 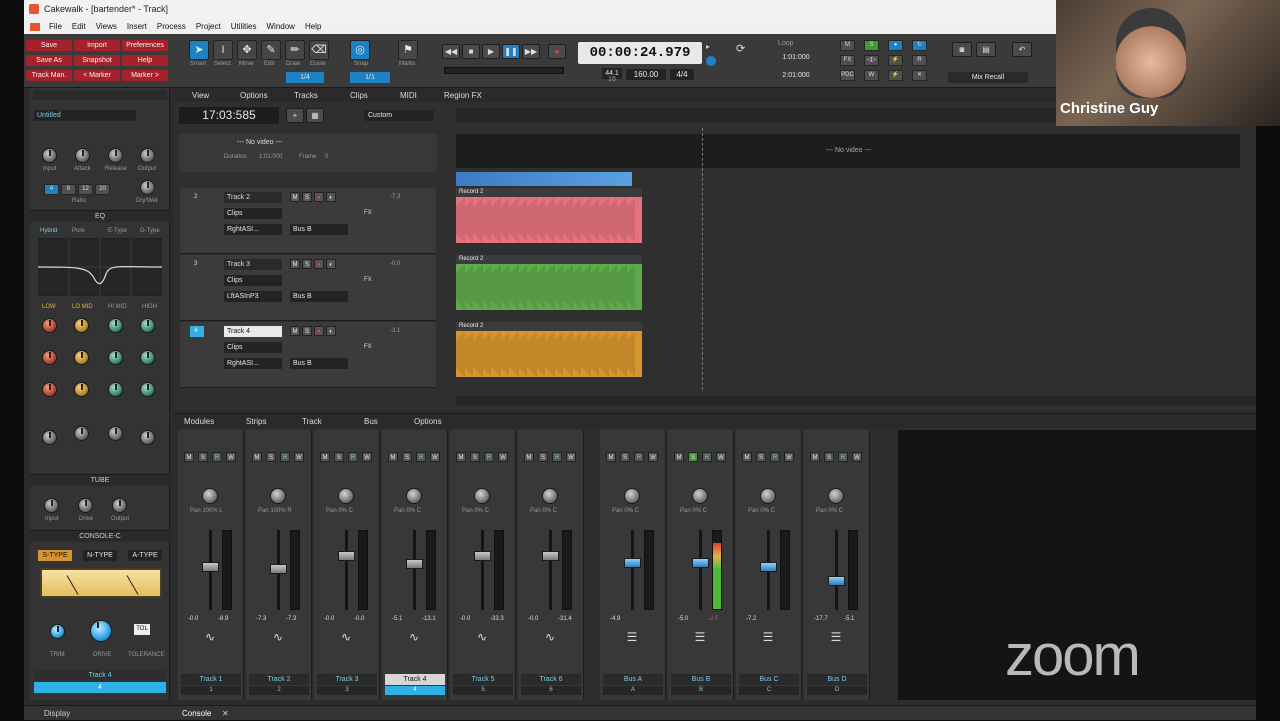 What do you see at coordinates (919, 45) in the screenshot?
I see `input-echo-all-button: ↻` at bounding box center [919, 45].